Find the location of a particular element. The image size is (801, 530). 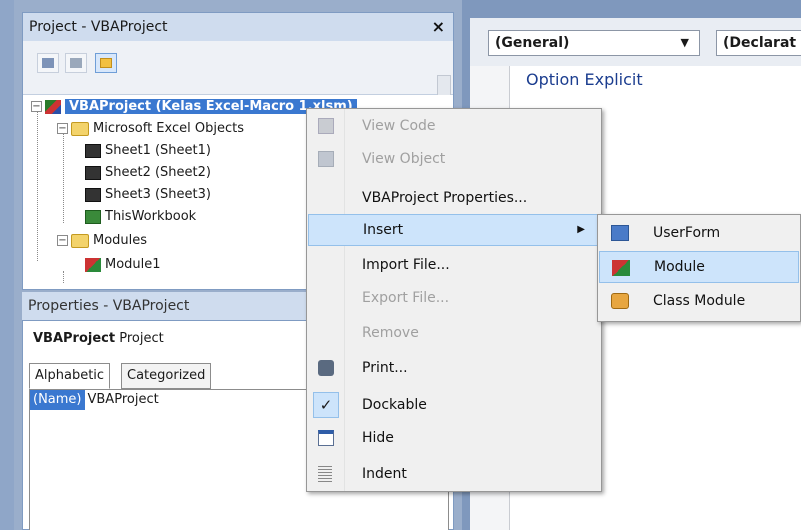

submenu-item-label: UserForm is located at coordinates (687, 233).